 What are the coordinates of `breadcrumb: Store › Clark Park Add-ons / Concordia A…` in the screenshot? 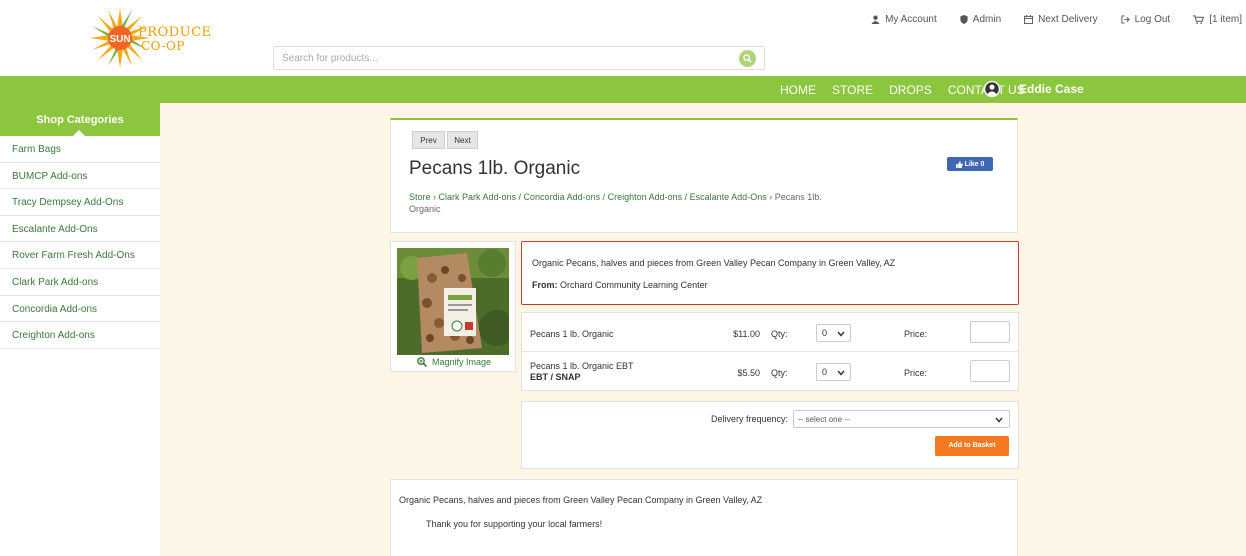 It's located at (629, 203).